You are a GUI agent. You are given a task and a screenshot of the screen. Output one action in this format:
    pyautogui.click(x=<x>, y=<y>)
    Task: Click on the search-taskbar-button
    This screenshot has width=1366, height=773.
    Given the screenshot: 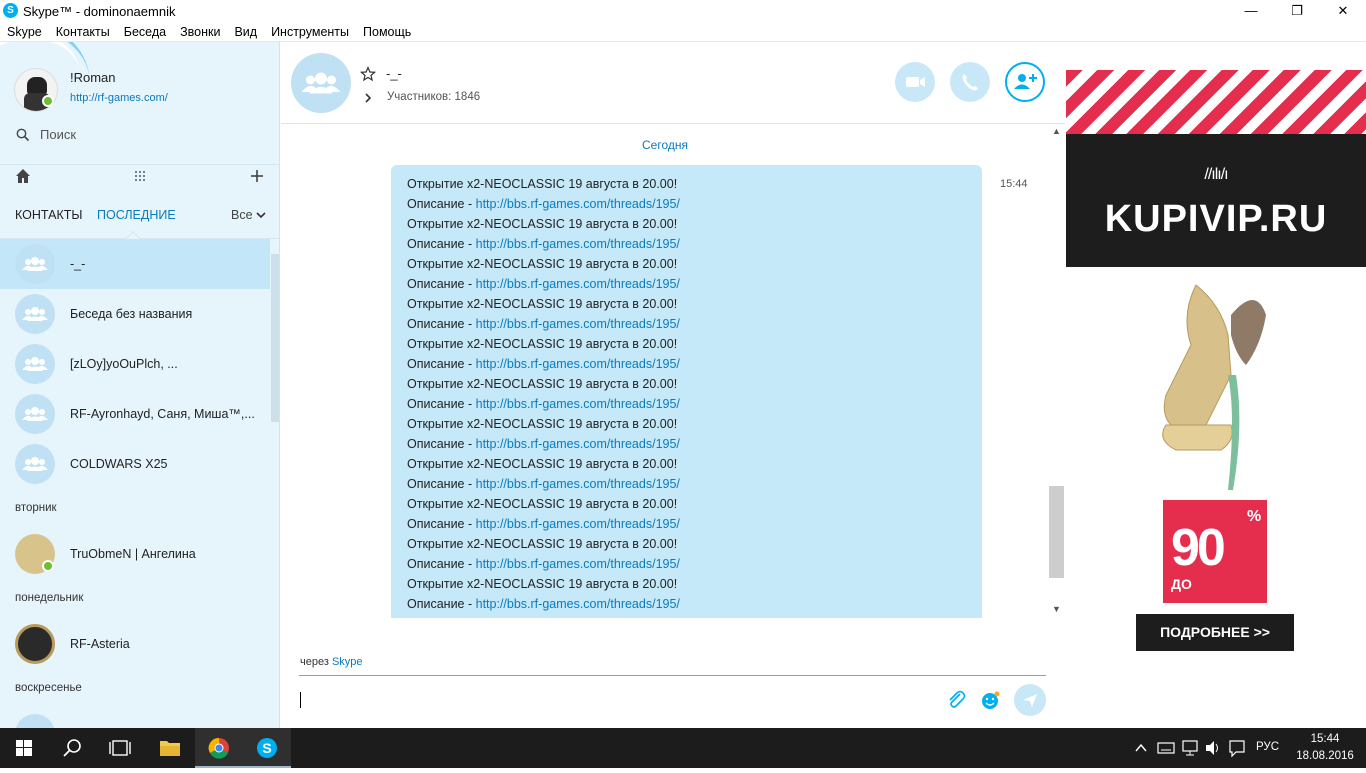 What is the action you would take?
    pyautogui.click(x=72, y=748)
    